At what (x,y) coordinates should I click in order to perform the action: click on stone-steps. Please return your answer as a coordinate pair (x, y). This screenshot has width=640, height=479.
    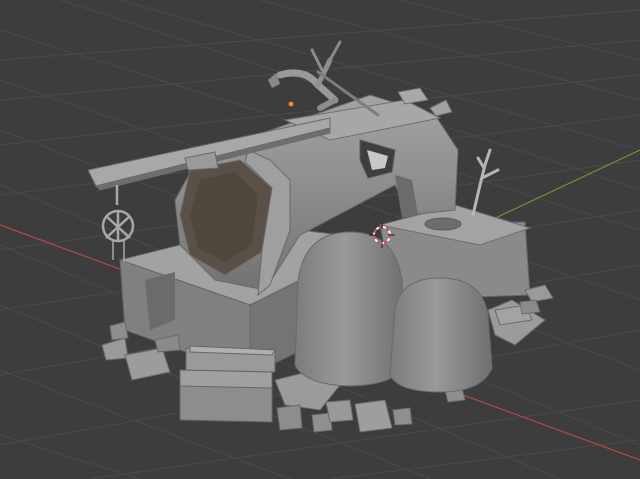
    Looking at the image, I should click on (227, 384).